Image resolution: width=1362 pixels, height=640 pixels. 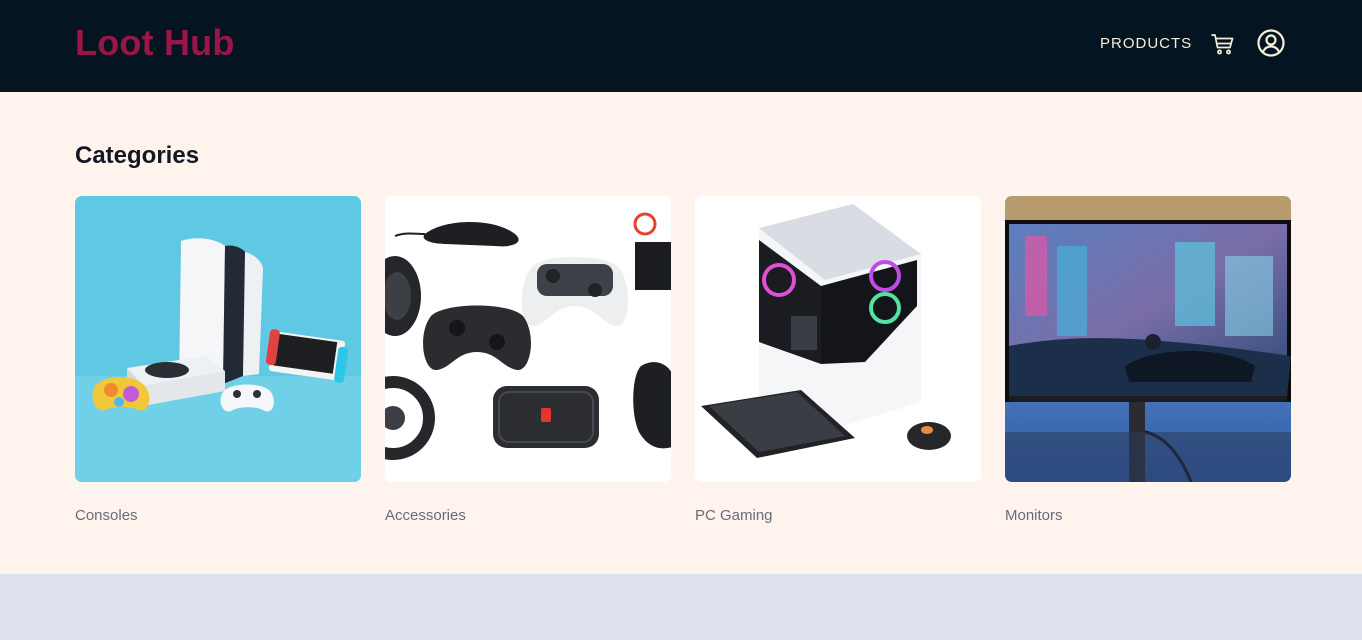 What do you see at coordinates (838, 339) in the screenshot?
I see `pc-gaming-photo` at bounding box center [838, 339].